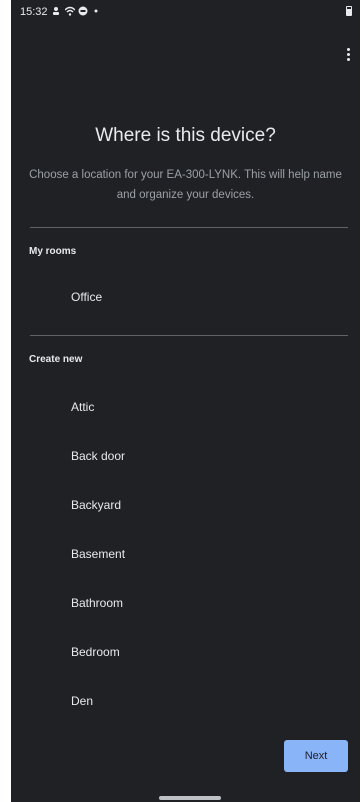 This screenshot has width=361, height=802. I want to click on notification-icon, so click(56, 11).